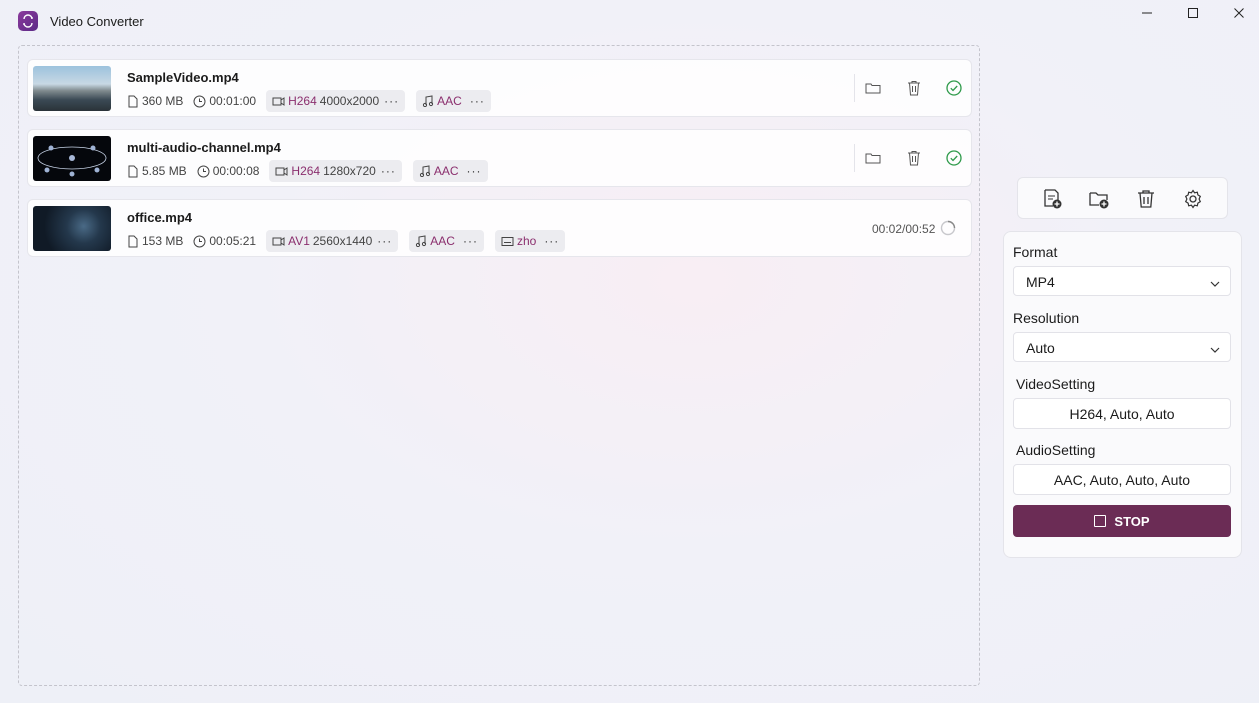  I want to click on clear-all-icon, so click(1146, 199).